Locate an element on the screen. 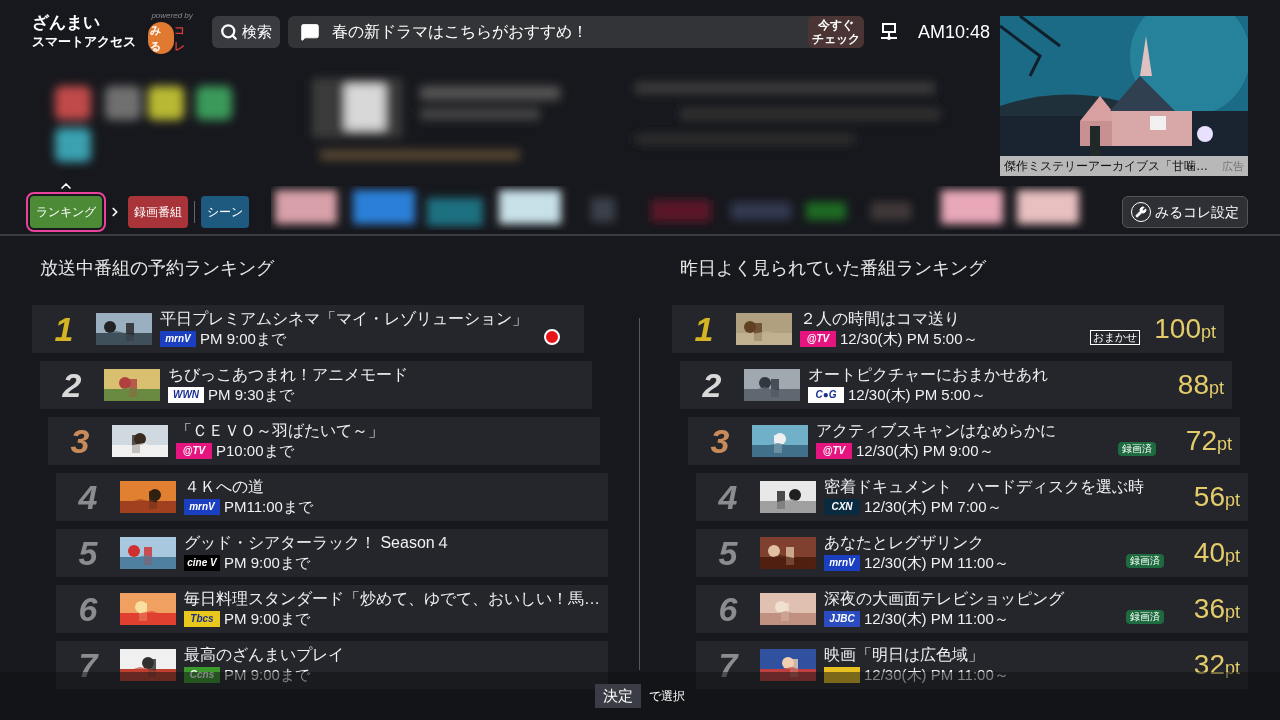 The image size is (1280, 720). program-title: 最高のざんまいプレイ is located at coordinates (264, 655).